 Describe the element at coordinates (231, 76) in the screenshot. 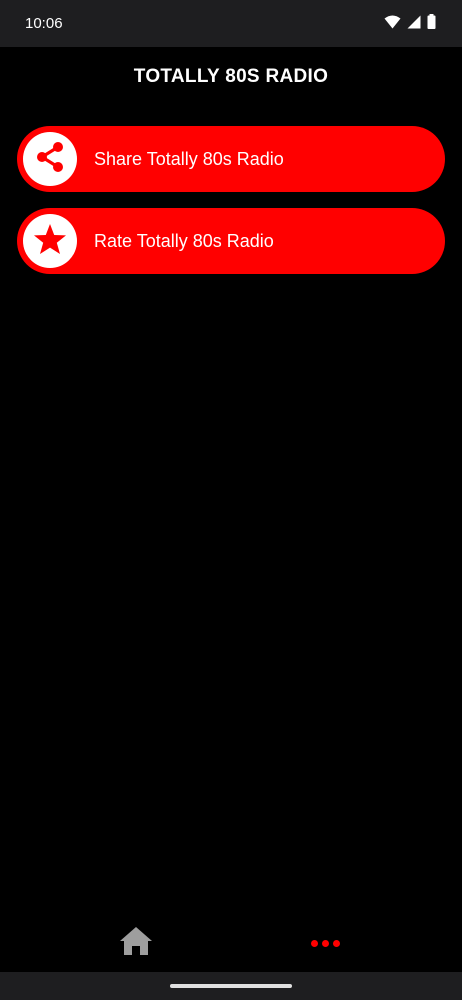

I see `page-title: TOTALLY 80S RADIO` at that location.